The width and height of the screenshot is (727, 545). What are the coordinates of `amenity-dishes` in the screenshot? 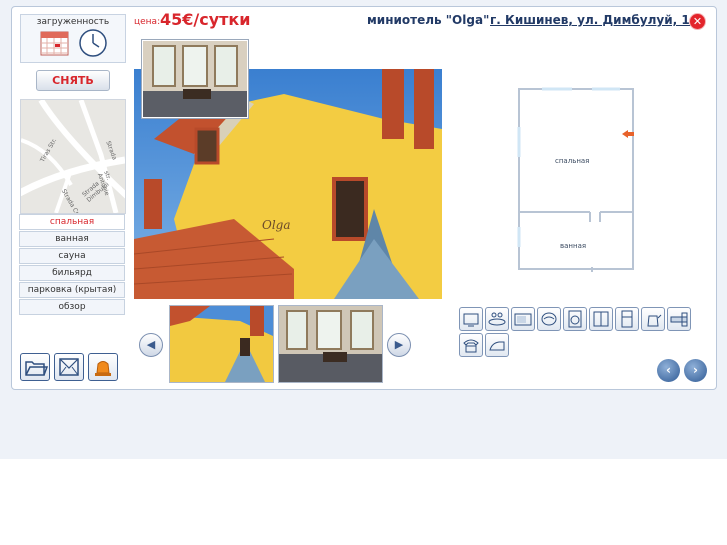 It's located at (497, 319).